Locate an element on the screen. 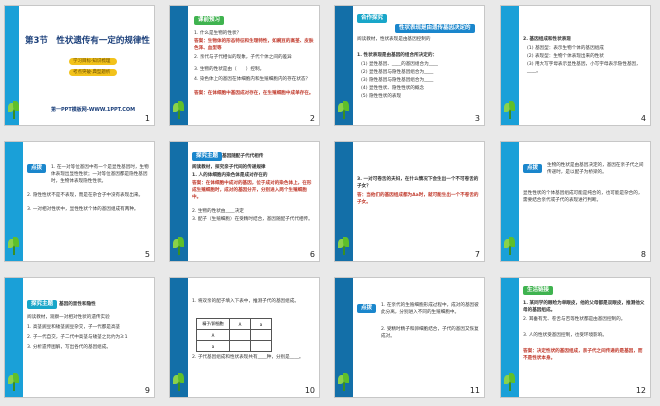 This screenshot has width=660, height=406. slide-line: 2. 亲代与子代相似的现象，子代个体之间的差异 is located at coordinates (243, 57).